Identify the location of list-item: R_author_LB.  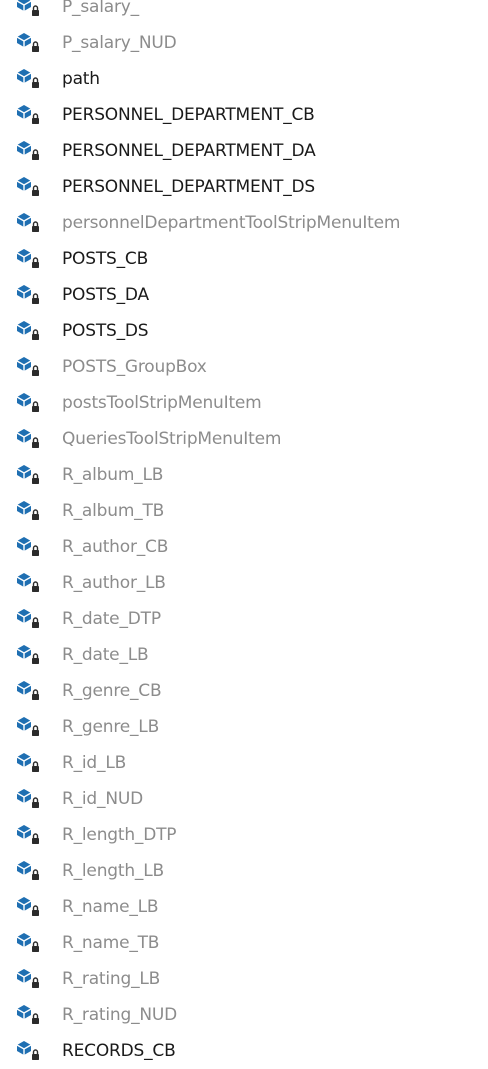
(244, 583).